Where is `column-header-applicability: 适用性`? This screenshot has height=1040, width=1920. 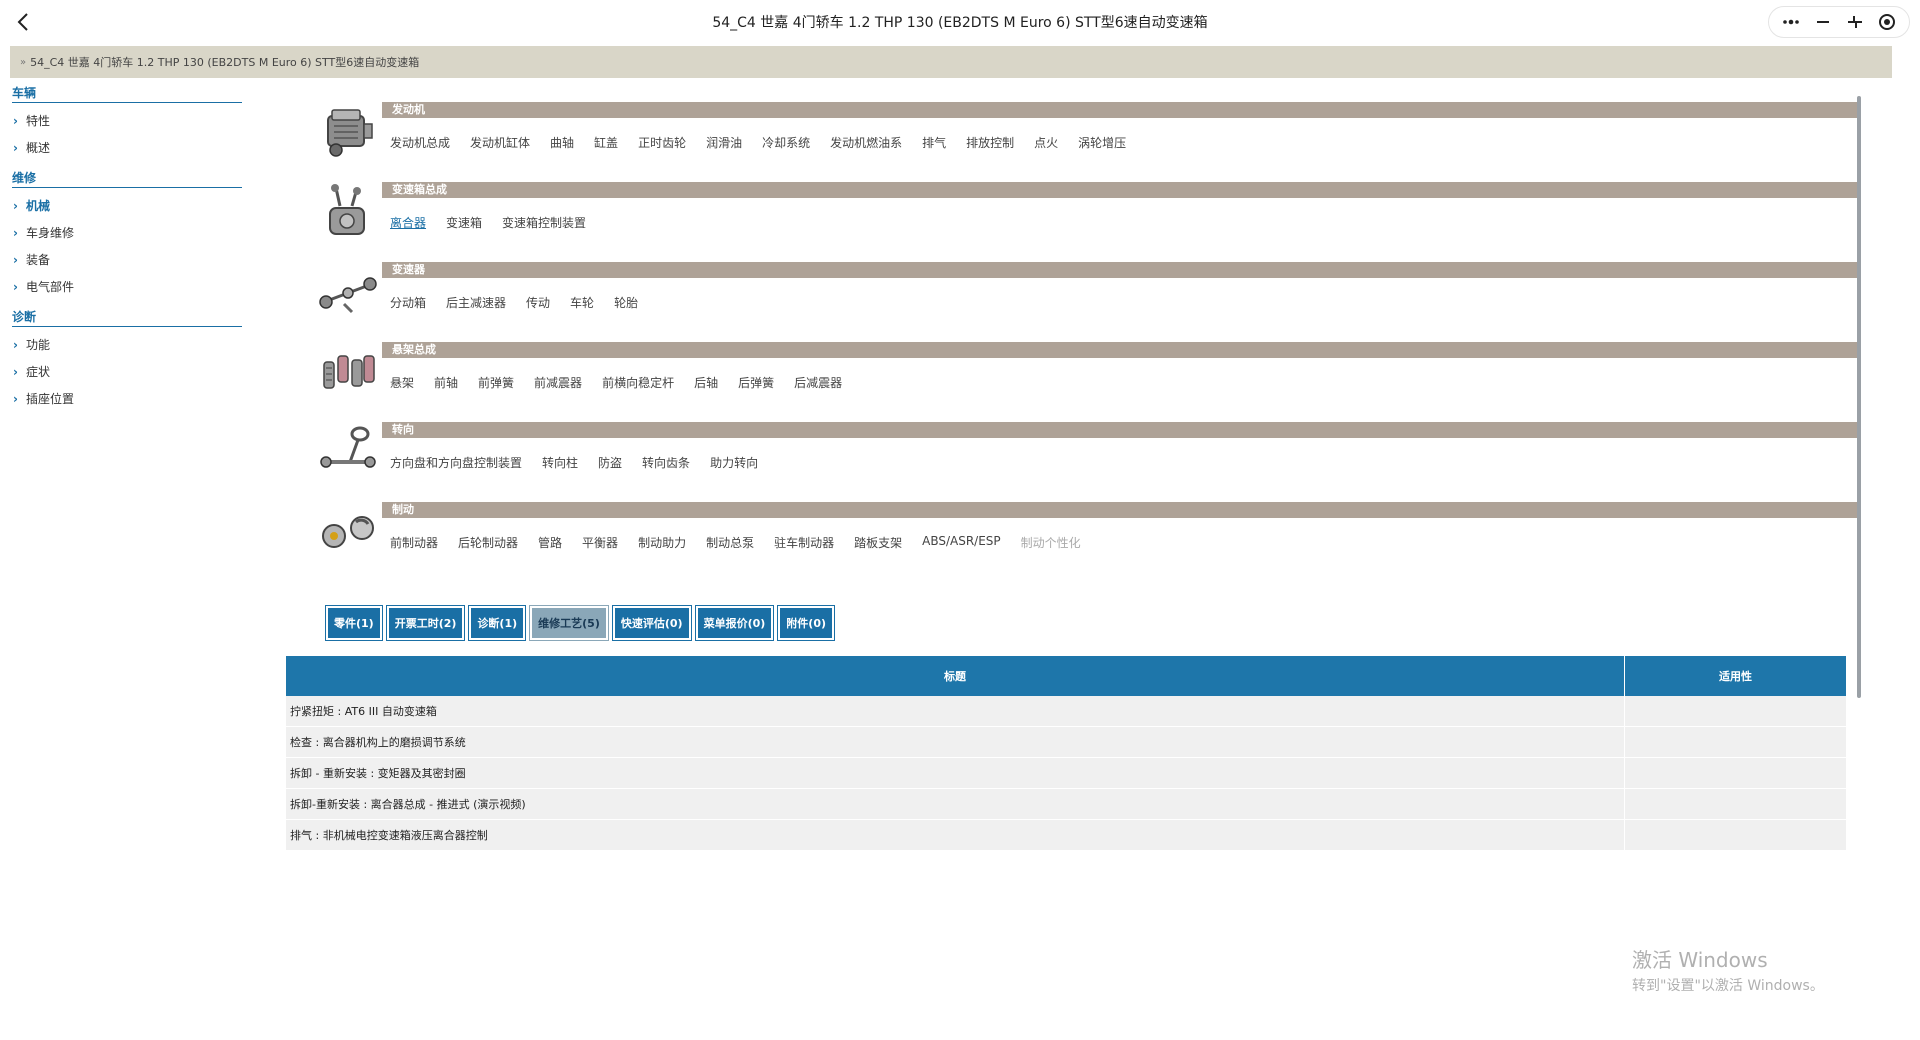
column-header-applicability: 适用性 is located at coordinates (1735, 676).